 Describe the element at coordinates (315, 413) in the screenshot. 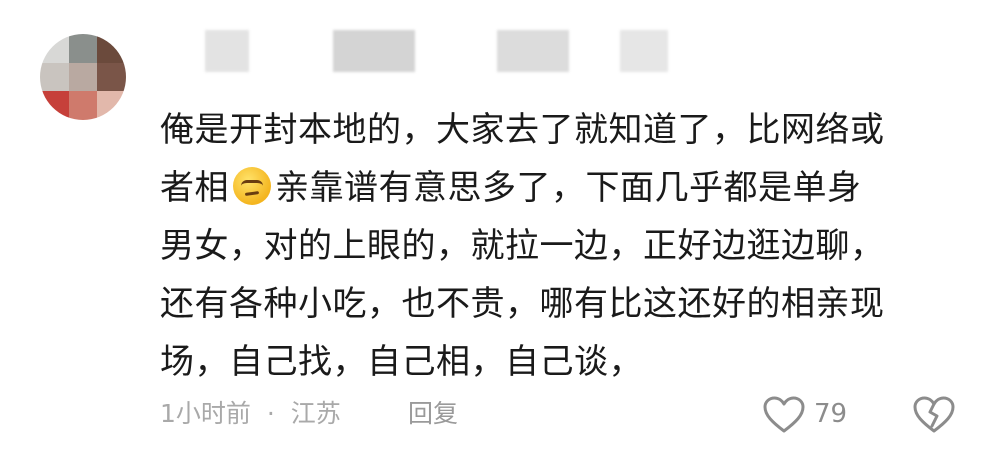

I see `comment-location: 江苏` at that location.